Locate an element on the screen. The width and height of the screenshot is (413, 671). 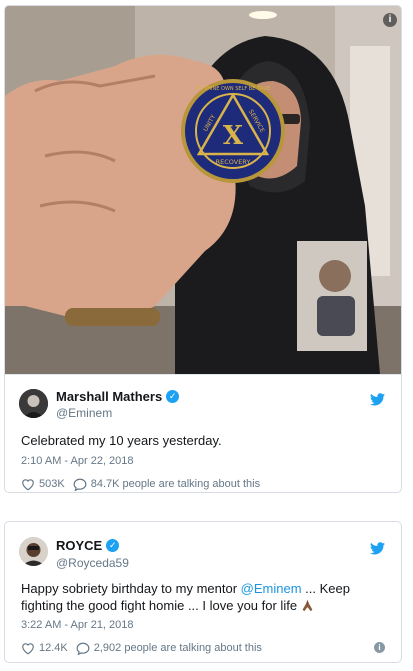
display-name: Marshall Mathers is located at coordinates (109, 396).